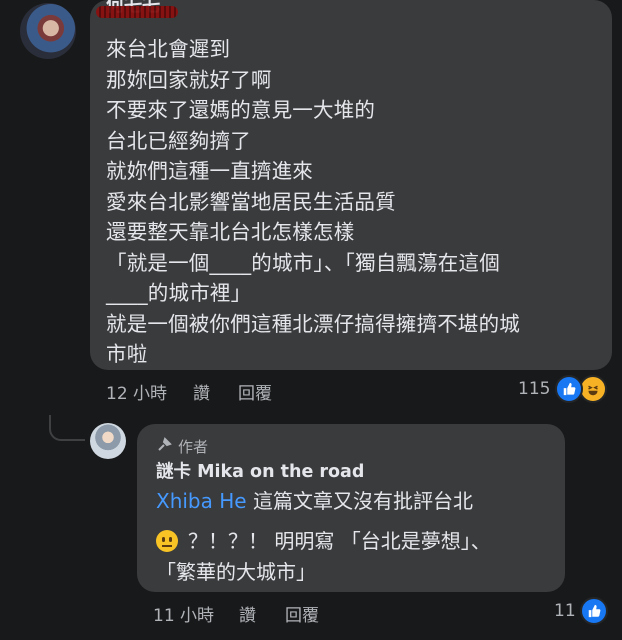 This screenshot has height=640, width=622. Describe the element at coordinates (127, 354) in the screenshot. I see `comment-line: 市啦` at that location.